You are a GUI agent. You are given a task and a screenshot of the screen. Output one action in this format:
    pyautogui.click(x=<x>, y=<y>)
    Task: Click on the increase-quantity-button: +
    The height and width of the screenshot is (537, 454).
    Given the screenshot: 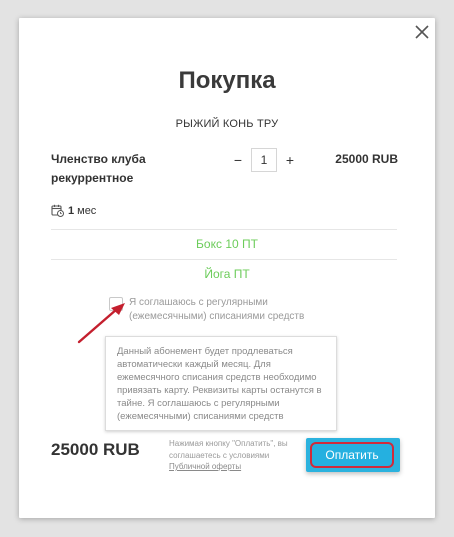 What is the action you would take?
    pyautogui.click(x=290, y=160)
    